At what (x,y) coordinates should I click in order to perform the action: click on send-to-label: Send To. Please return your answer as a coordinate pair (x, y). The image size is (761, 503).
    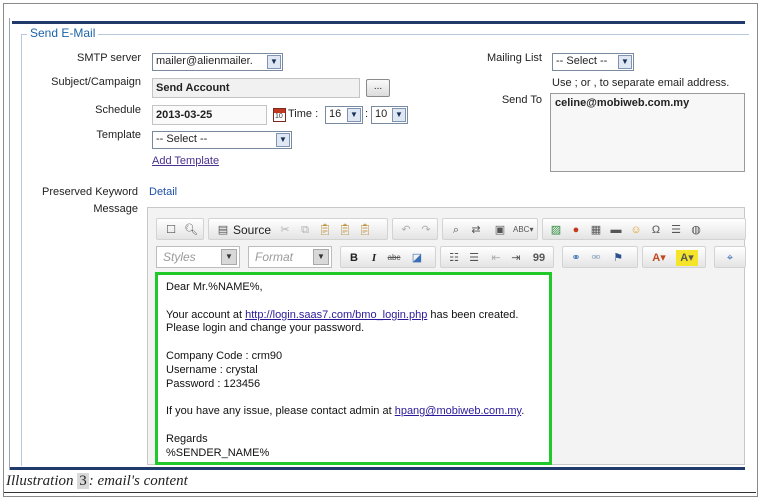
    Looking at the image, I should click on (521, 100).